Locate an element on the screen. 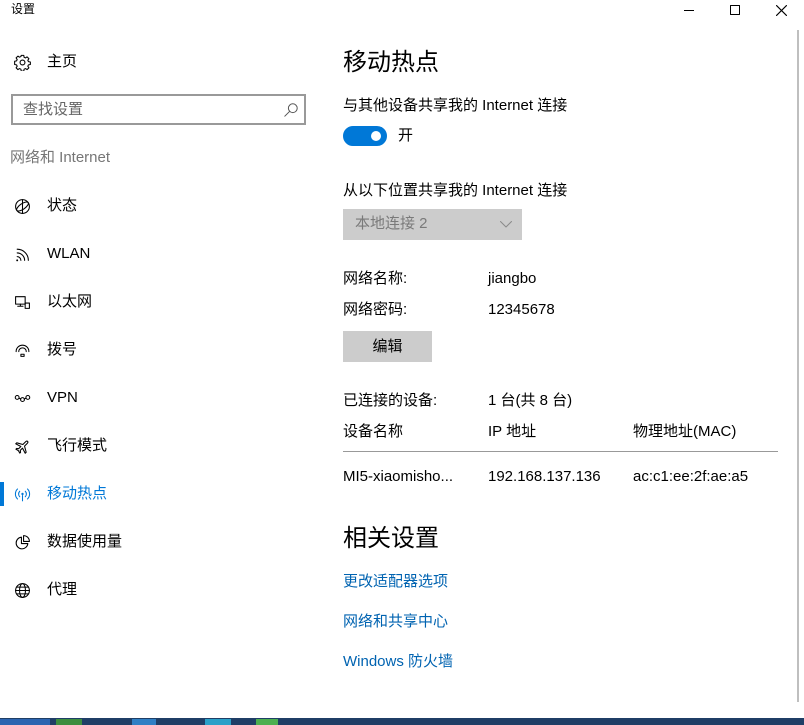  link-adapter-options: 更改适配器选项 is located at coordinates (395, 582).